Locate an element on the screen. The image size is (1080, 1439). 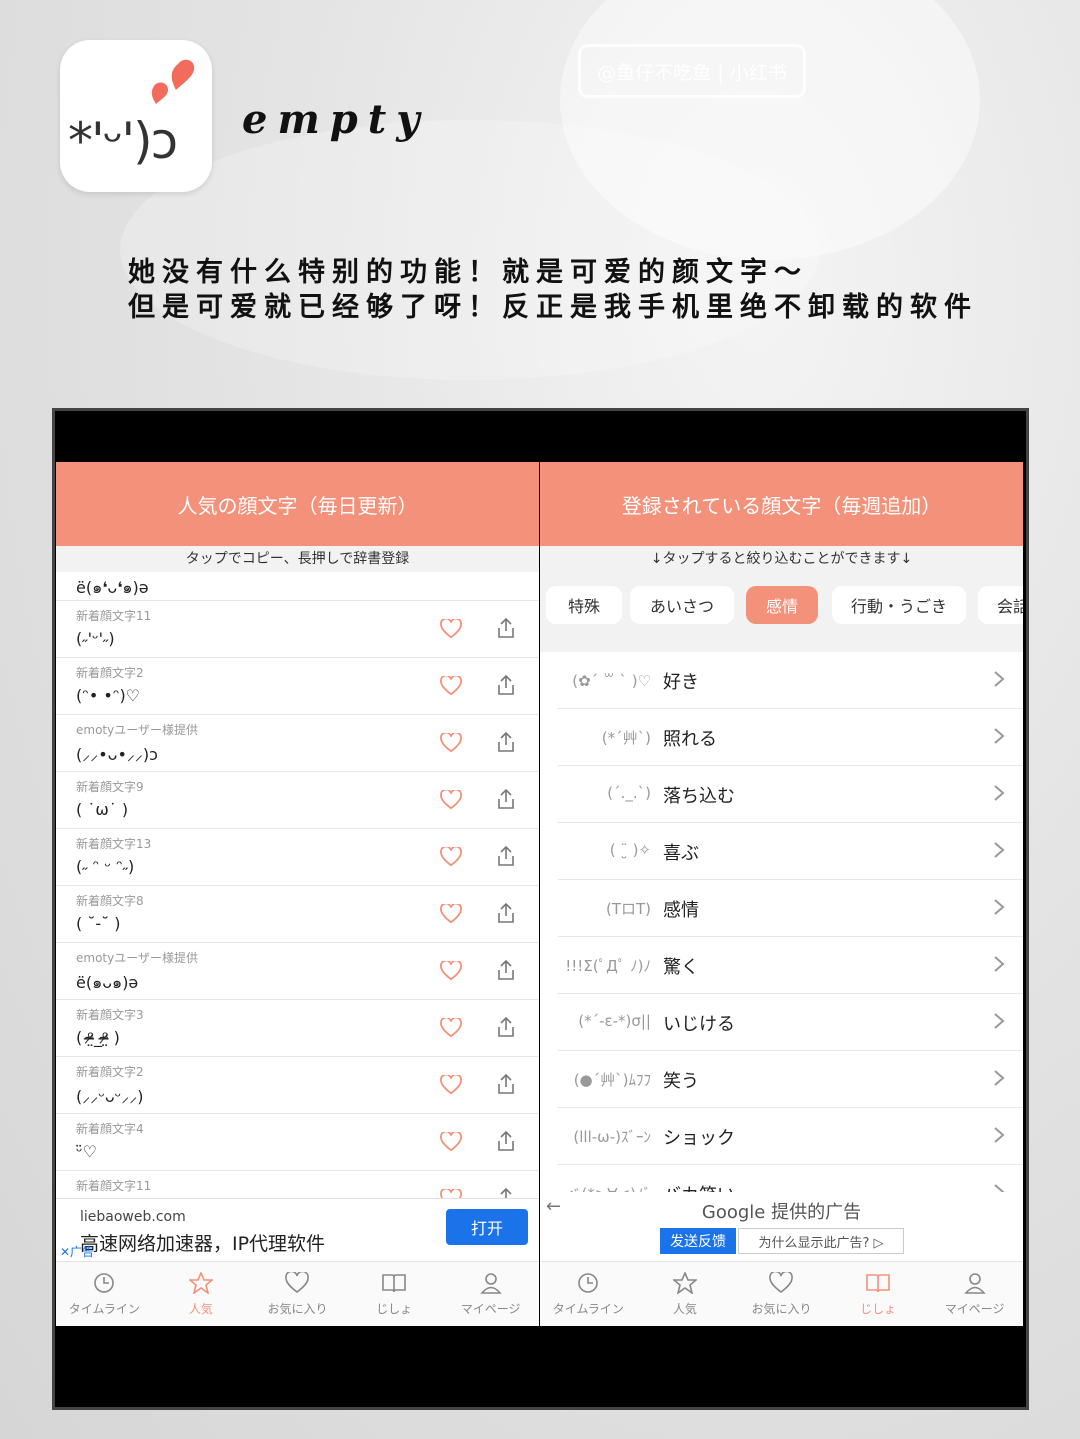
list-item: 新着顔文字13 (˶ ᵔ ᵕ ᵔ˶) is located at coordinates (297, 857).